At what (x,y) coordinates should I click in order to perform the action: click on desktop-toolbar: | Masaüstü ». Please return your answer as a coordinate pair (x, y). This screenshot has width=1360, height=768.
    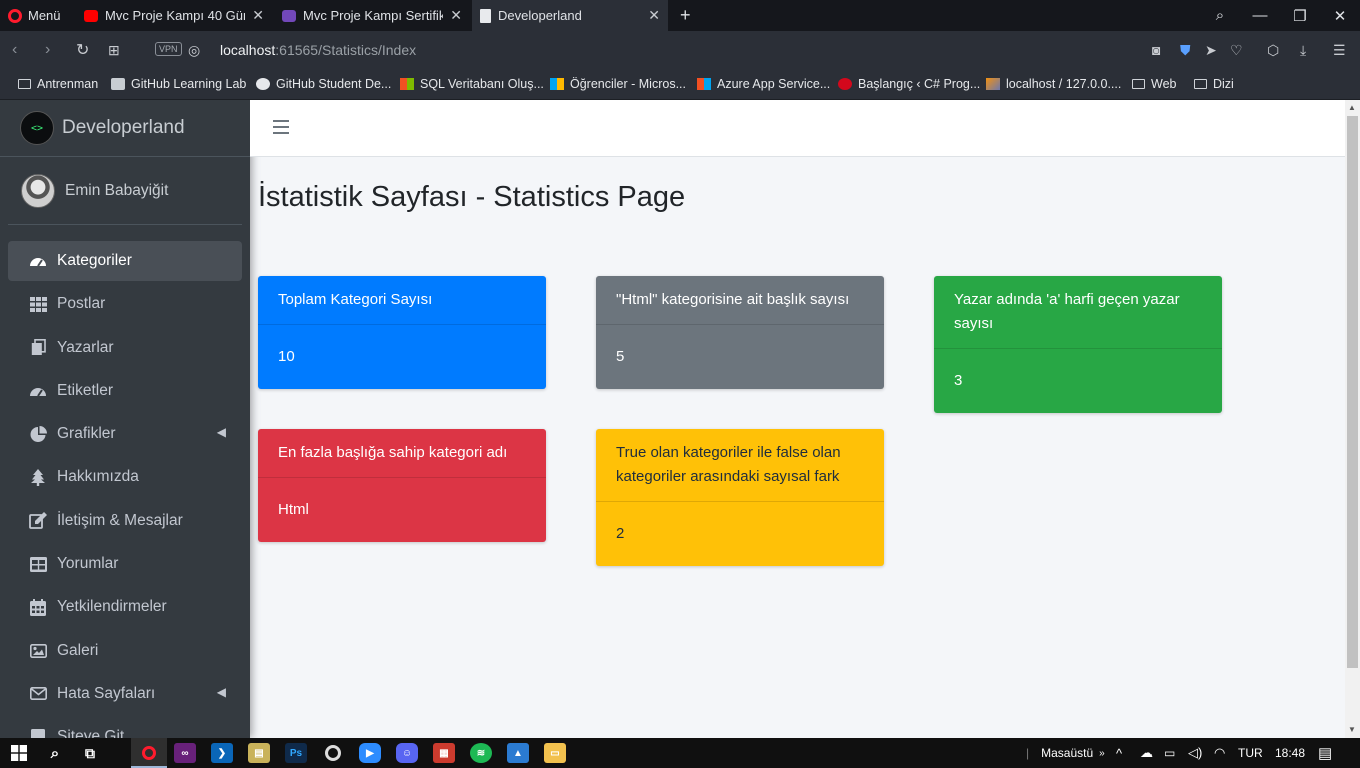
    Looking at the image, I should click on (1065, 753).